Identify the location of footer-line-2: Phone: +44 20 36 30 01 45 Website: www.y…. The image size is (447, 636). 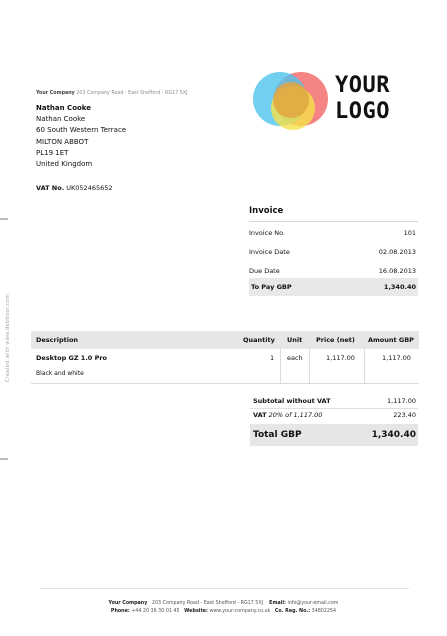
(223, 611).